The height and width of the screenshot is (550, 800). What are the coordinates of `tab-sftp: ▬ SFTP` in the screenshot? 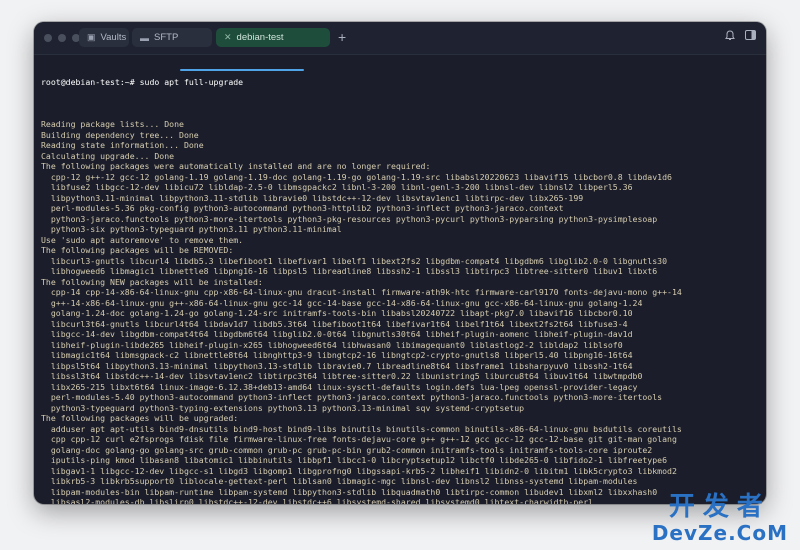 It's located at (172, 37).